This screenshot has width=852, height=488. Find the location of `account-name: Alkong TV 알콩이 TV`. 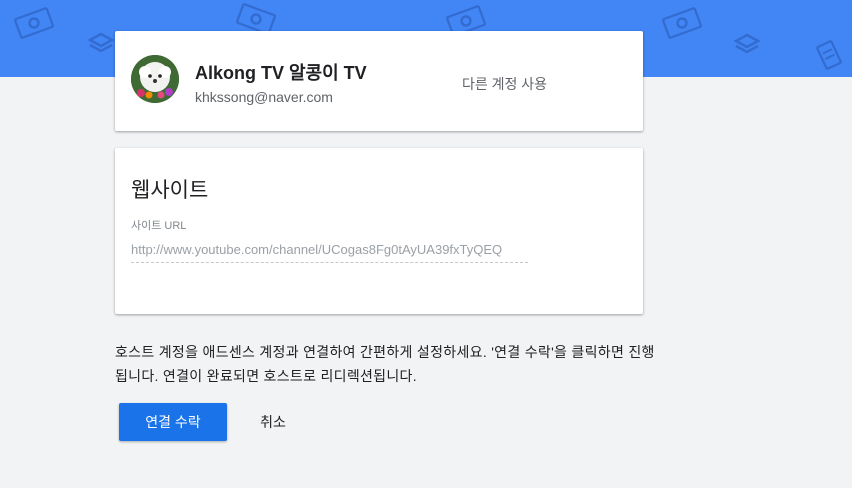

account-name: Alkong TV 알콩이 TV is located at coordinates (281, 73).